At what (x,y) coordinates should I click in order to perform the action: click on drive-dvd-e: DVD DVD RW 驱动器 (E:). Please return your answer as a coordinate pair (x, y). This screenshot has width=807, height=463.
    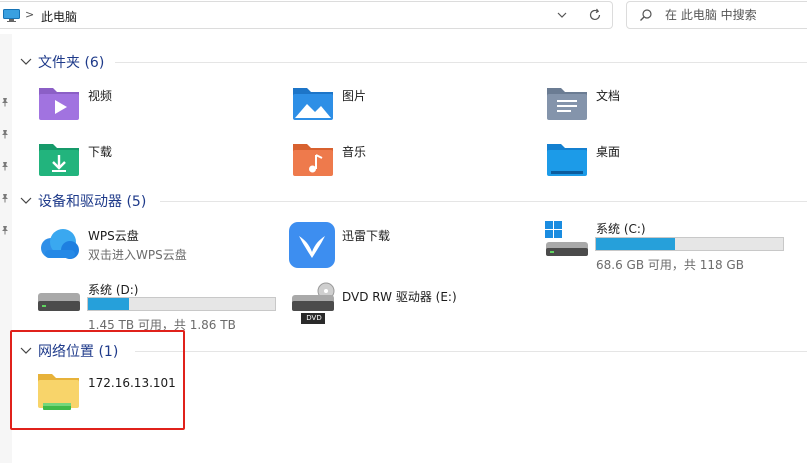
    Looking at the image, I should click on (401, 305).